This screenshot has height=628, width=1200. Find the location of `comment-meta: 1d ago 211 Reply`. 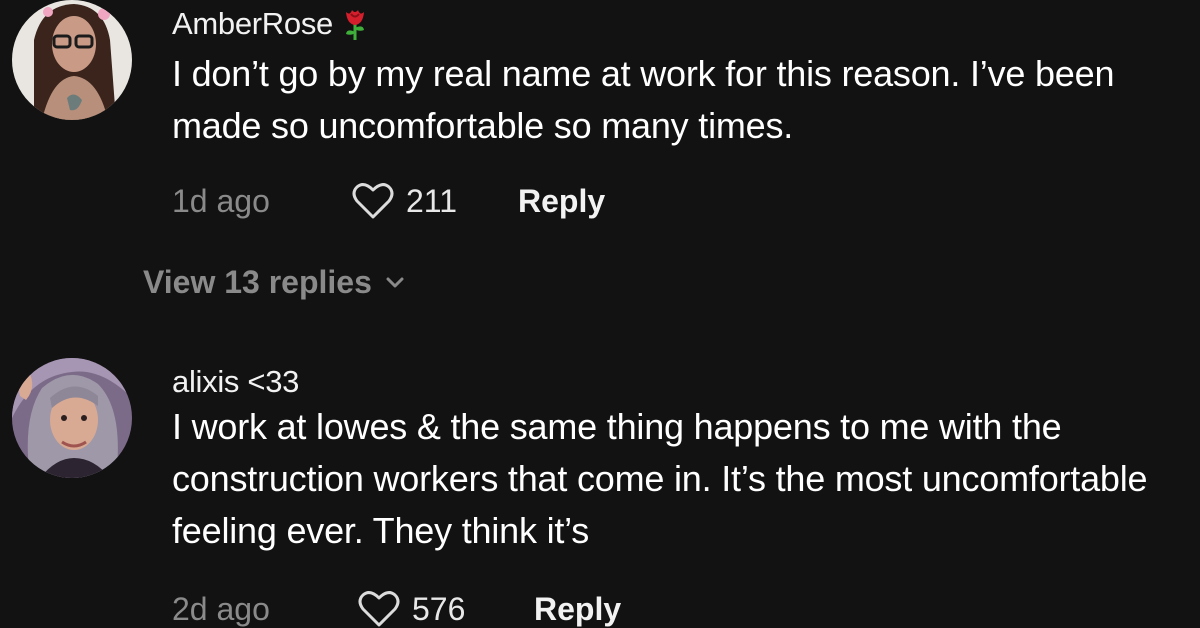

comment-meta: 1d ago 211 Reply is located at coordinates (388, 201).